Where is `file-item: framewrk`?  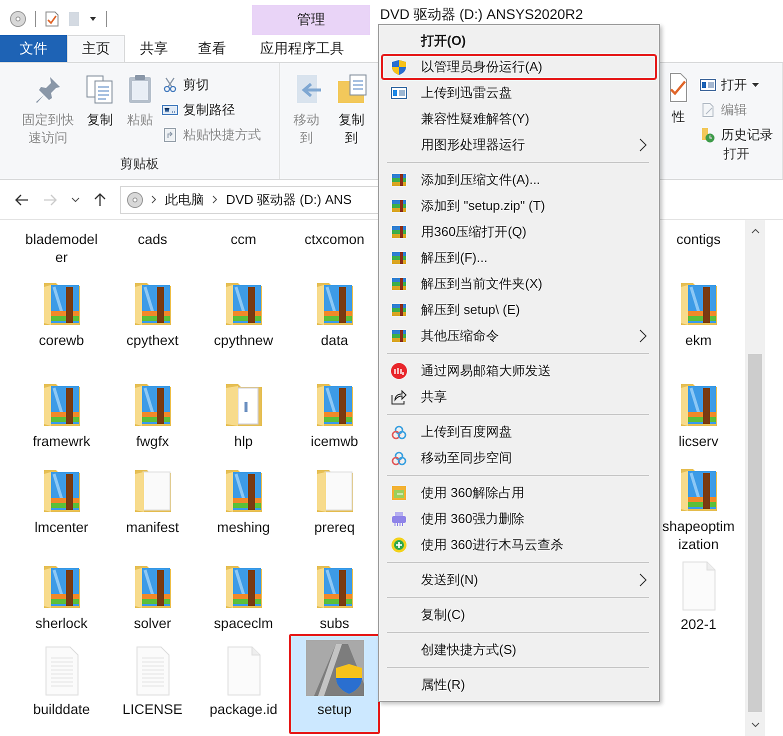 file-item: framewrk is located at coordinates (61, 410).